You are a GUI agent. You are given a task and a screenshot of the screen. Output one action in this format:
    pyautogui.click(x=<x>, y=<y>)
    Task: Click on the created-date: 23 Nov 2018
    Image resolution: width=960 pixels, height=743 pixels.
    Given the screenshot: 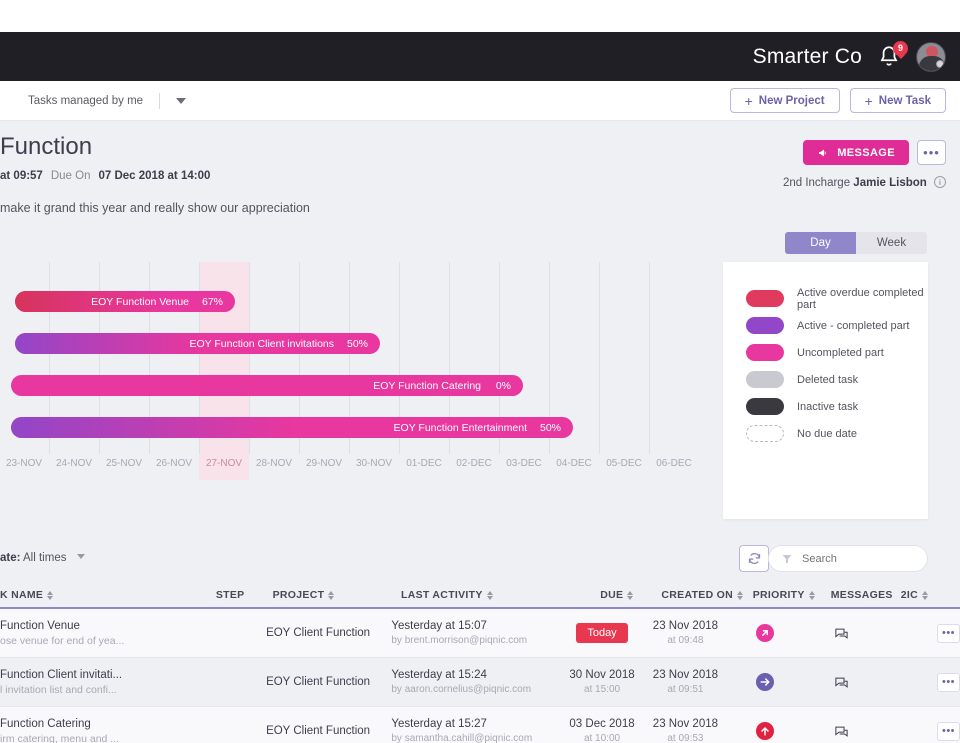 What is the action you would take?
    pyautogui.click(x=685, y=724)
    